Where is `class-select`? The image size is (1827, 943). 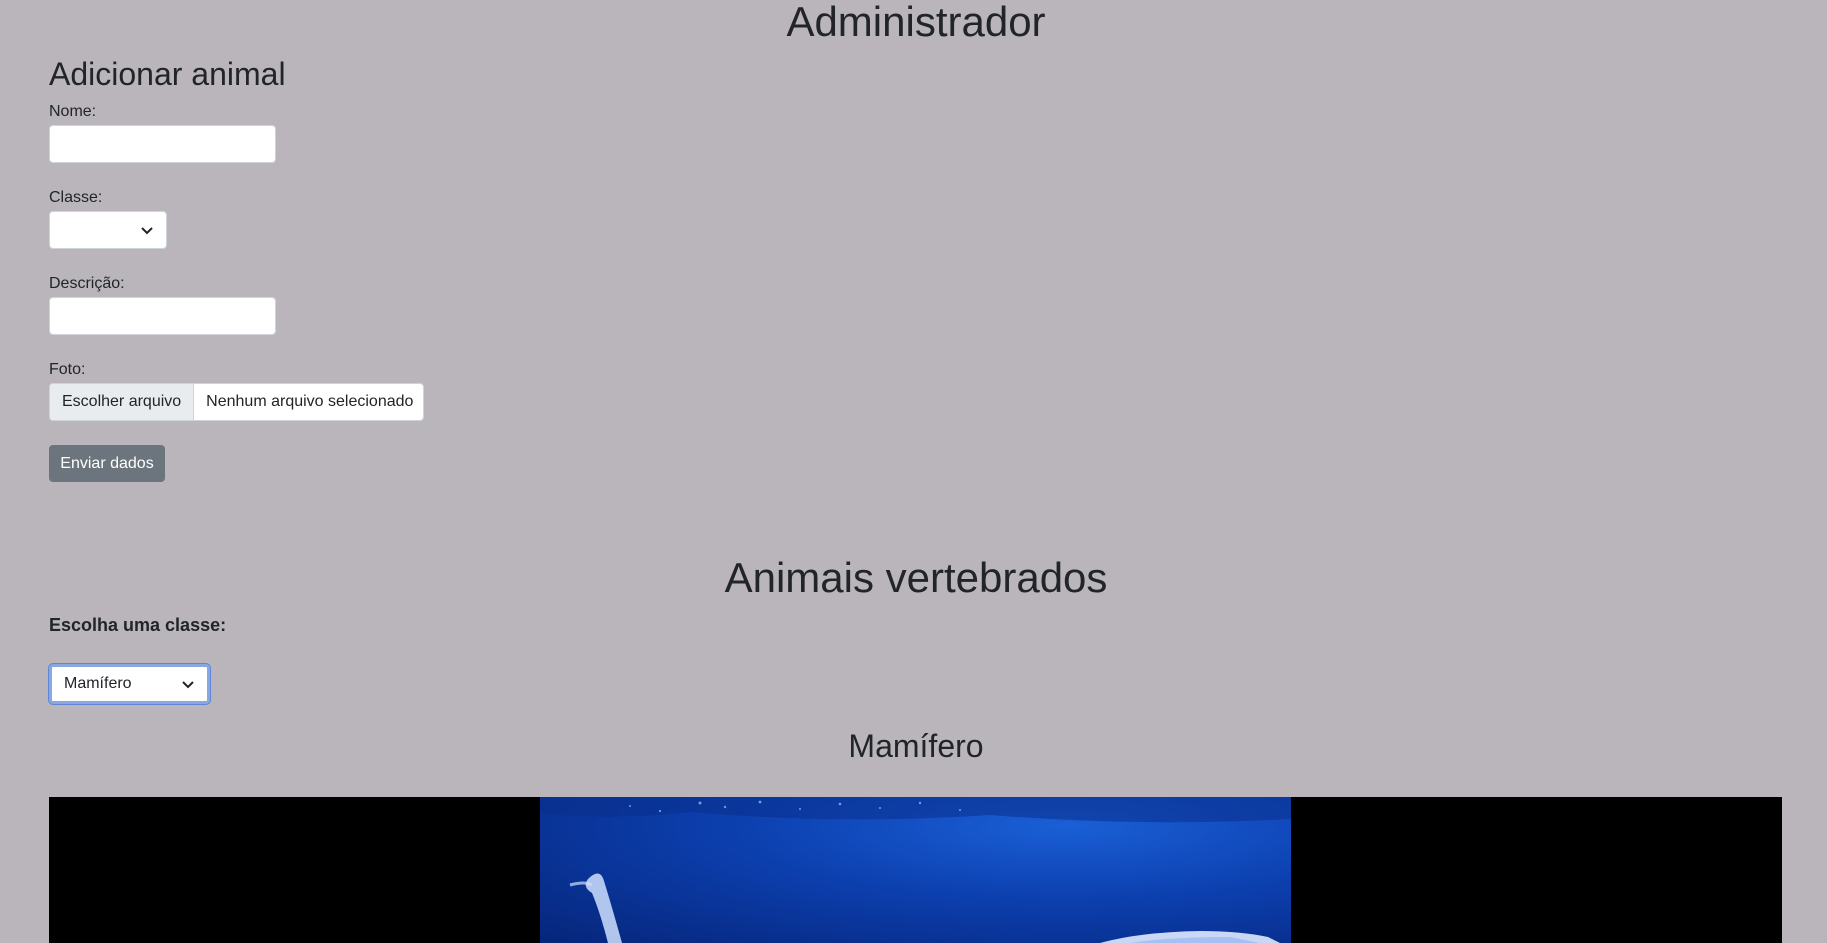
class-select is located at coordinates (108, 230).